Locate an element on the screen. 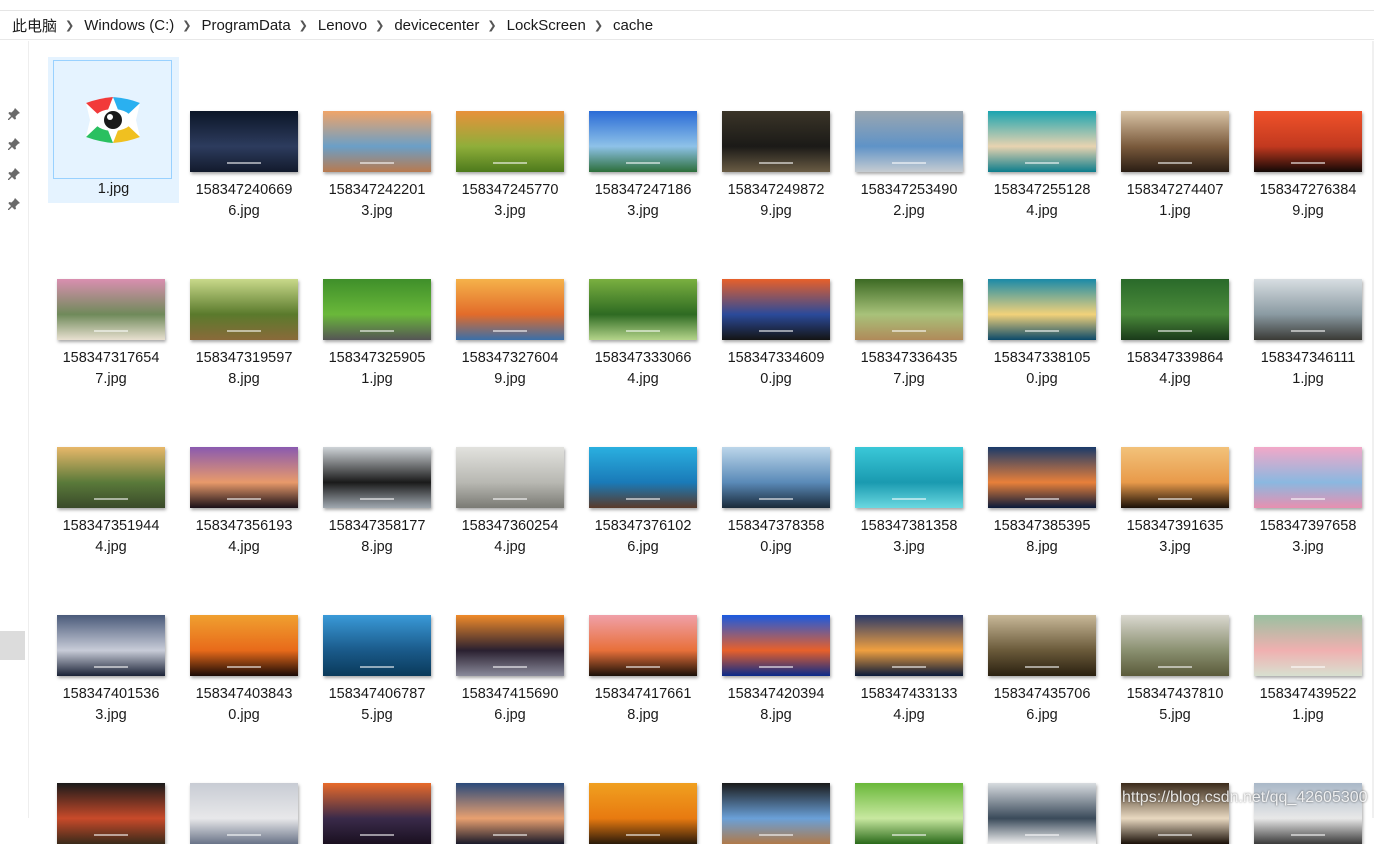  file-name-line-2: 4.jpg is located at coordinates (909, 715).